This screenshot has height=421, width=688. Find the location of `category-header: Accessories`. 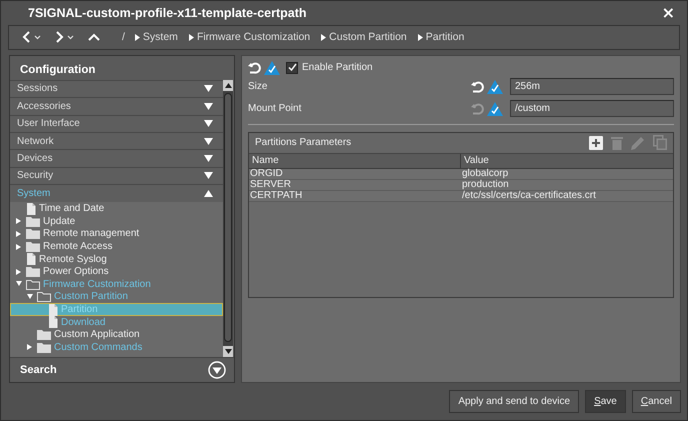

category-header: Accessories is located at coordinates (117, 106).